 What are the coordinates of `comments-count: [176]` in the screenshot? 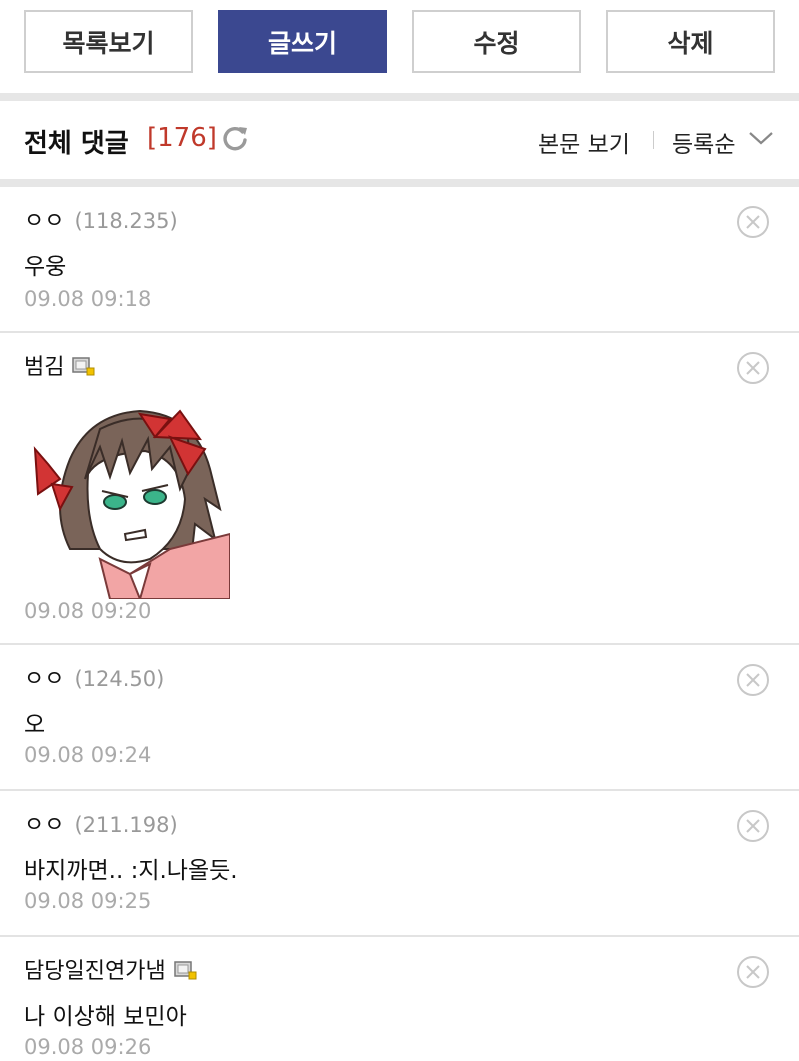 It's located at (182, 138).